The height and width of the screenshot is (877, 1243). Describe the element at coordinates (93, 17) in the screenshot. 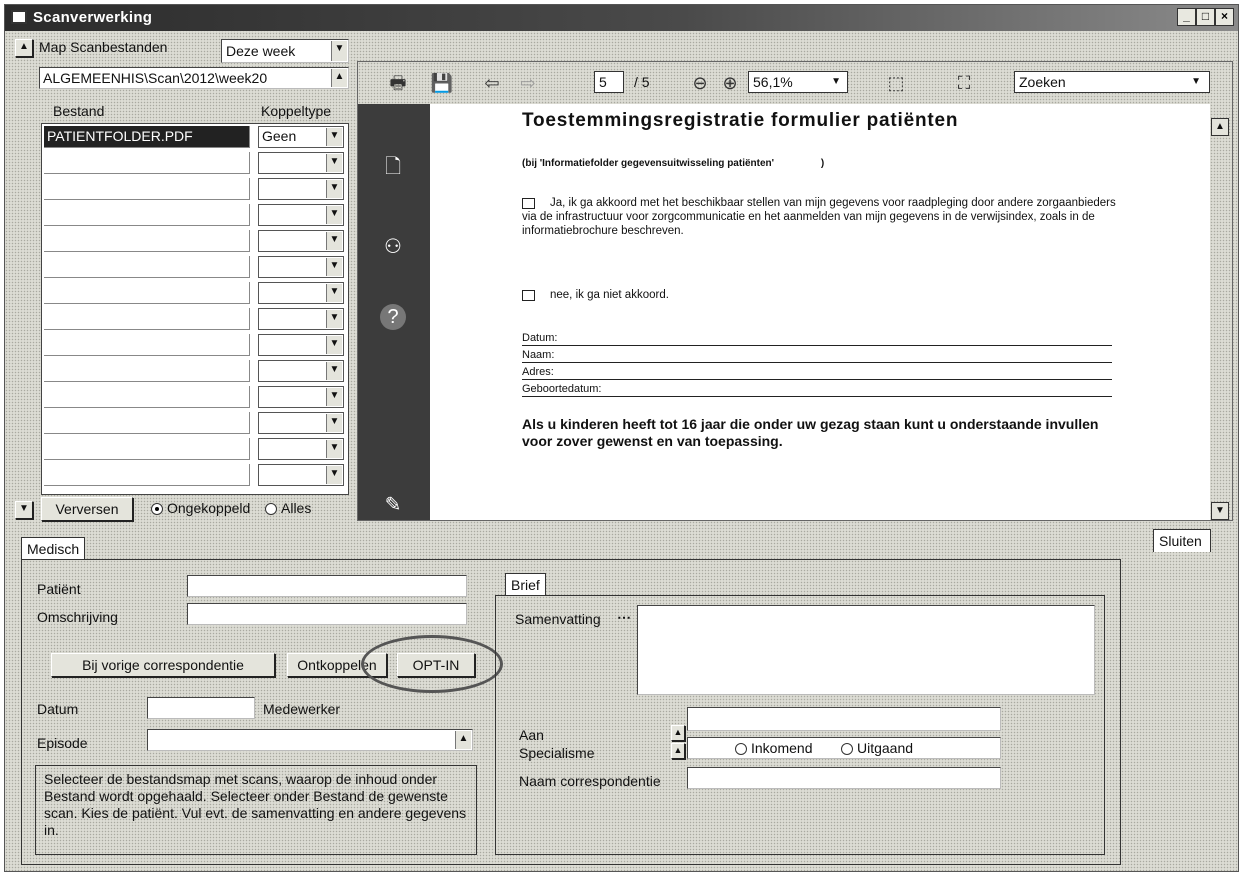

I see `window-title: Scanverwerking` at that location.